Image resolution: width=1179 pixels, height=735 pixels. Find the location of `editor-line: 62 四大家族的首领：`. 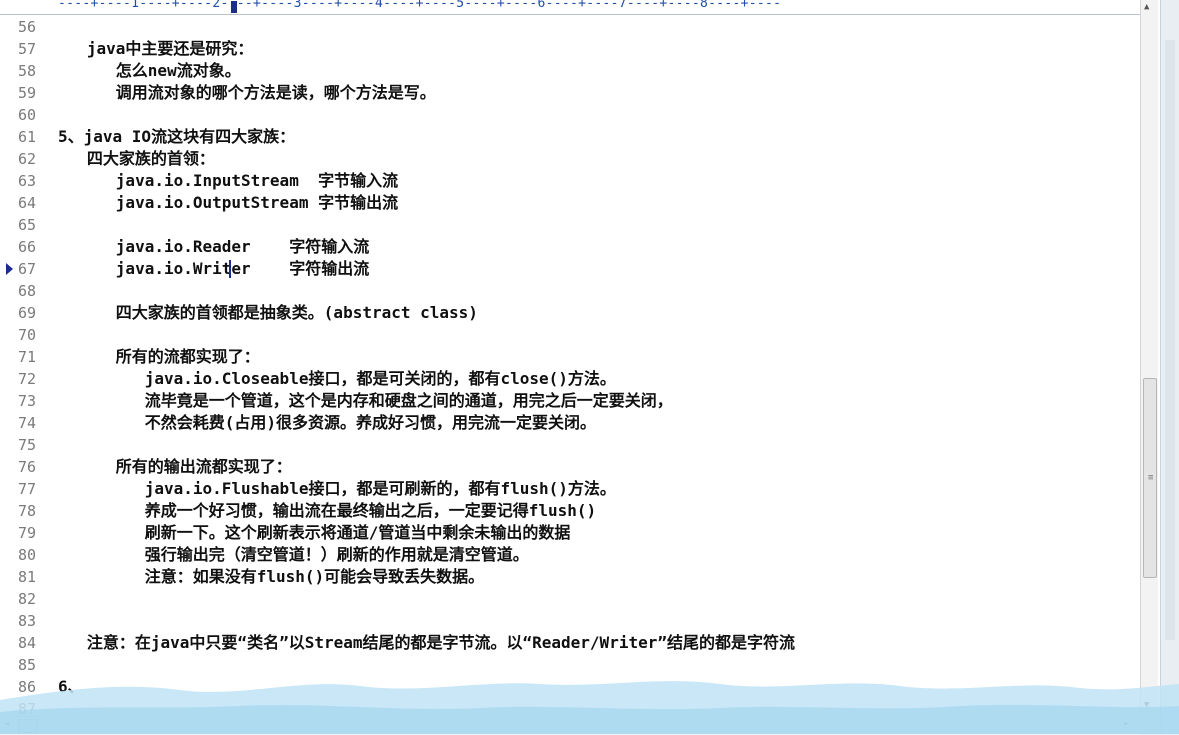

editor-line: 62 四大家族的首领： is located at coordinates (570, 159).